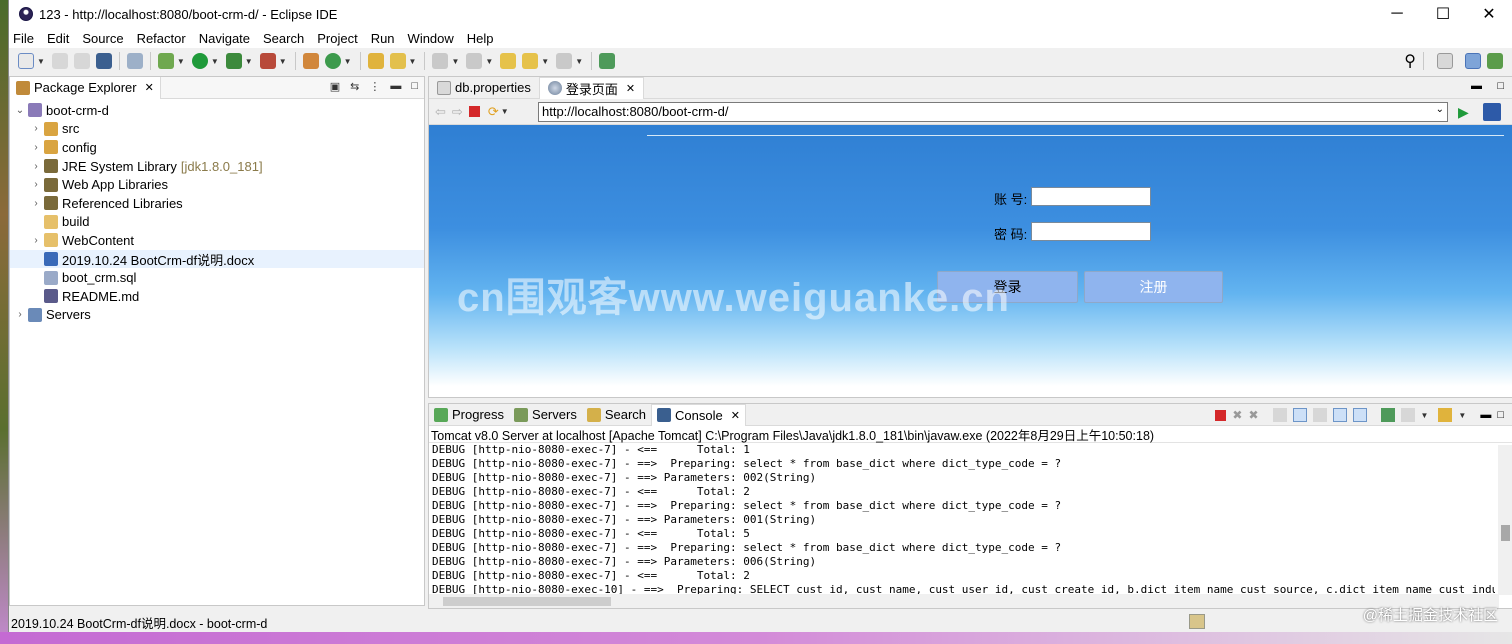  What do you see at coordinates (375, 61) in the screenshot?
I see `open-type-icon` at bounding box center [375, 61].